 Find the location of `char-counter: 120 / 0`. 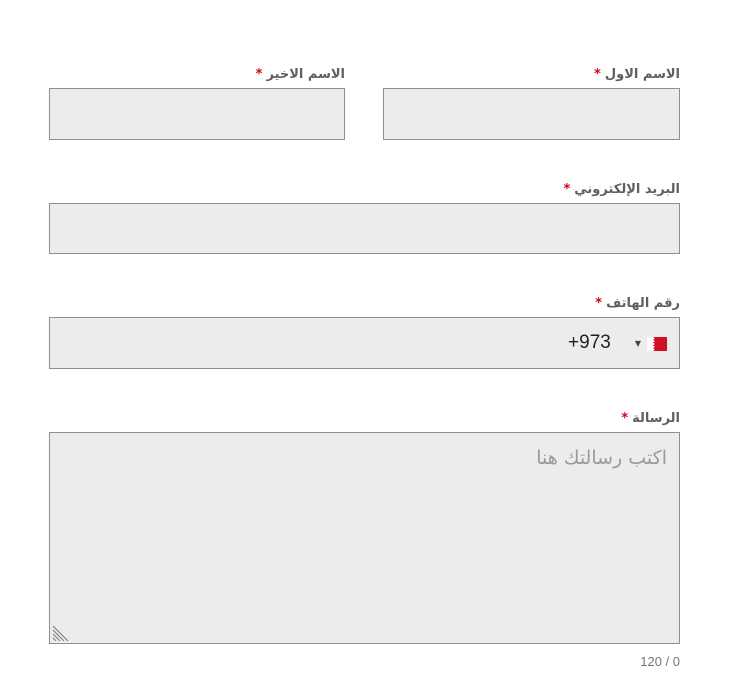

char-counter: 120 / 0 is located at coordinates (660, 661).